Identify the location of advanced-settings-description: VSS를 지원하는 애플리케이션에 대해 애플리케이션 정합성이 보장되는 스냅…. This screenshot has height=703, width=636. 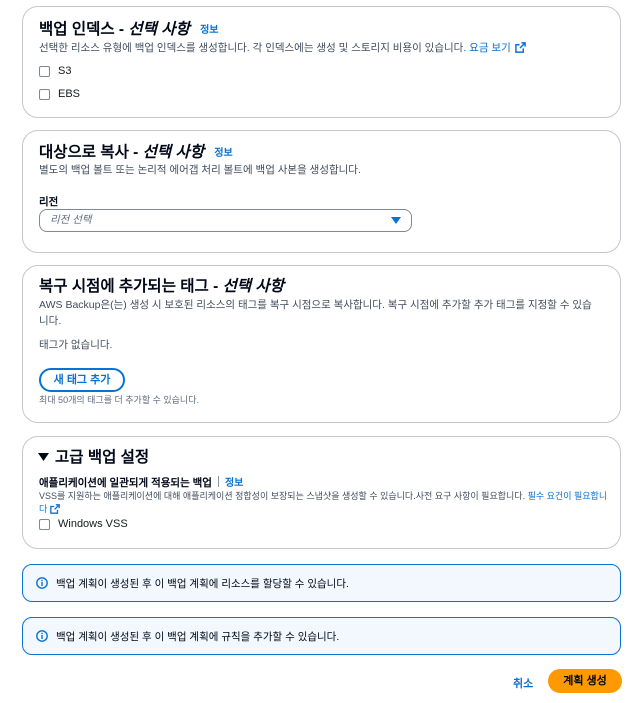
(325, 503).